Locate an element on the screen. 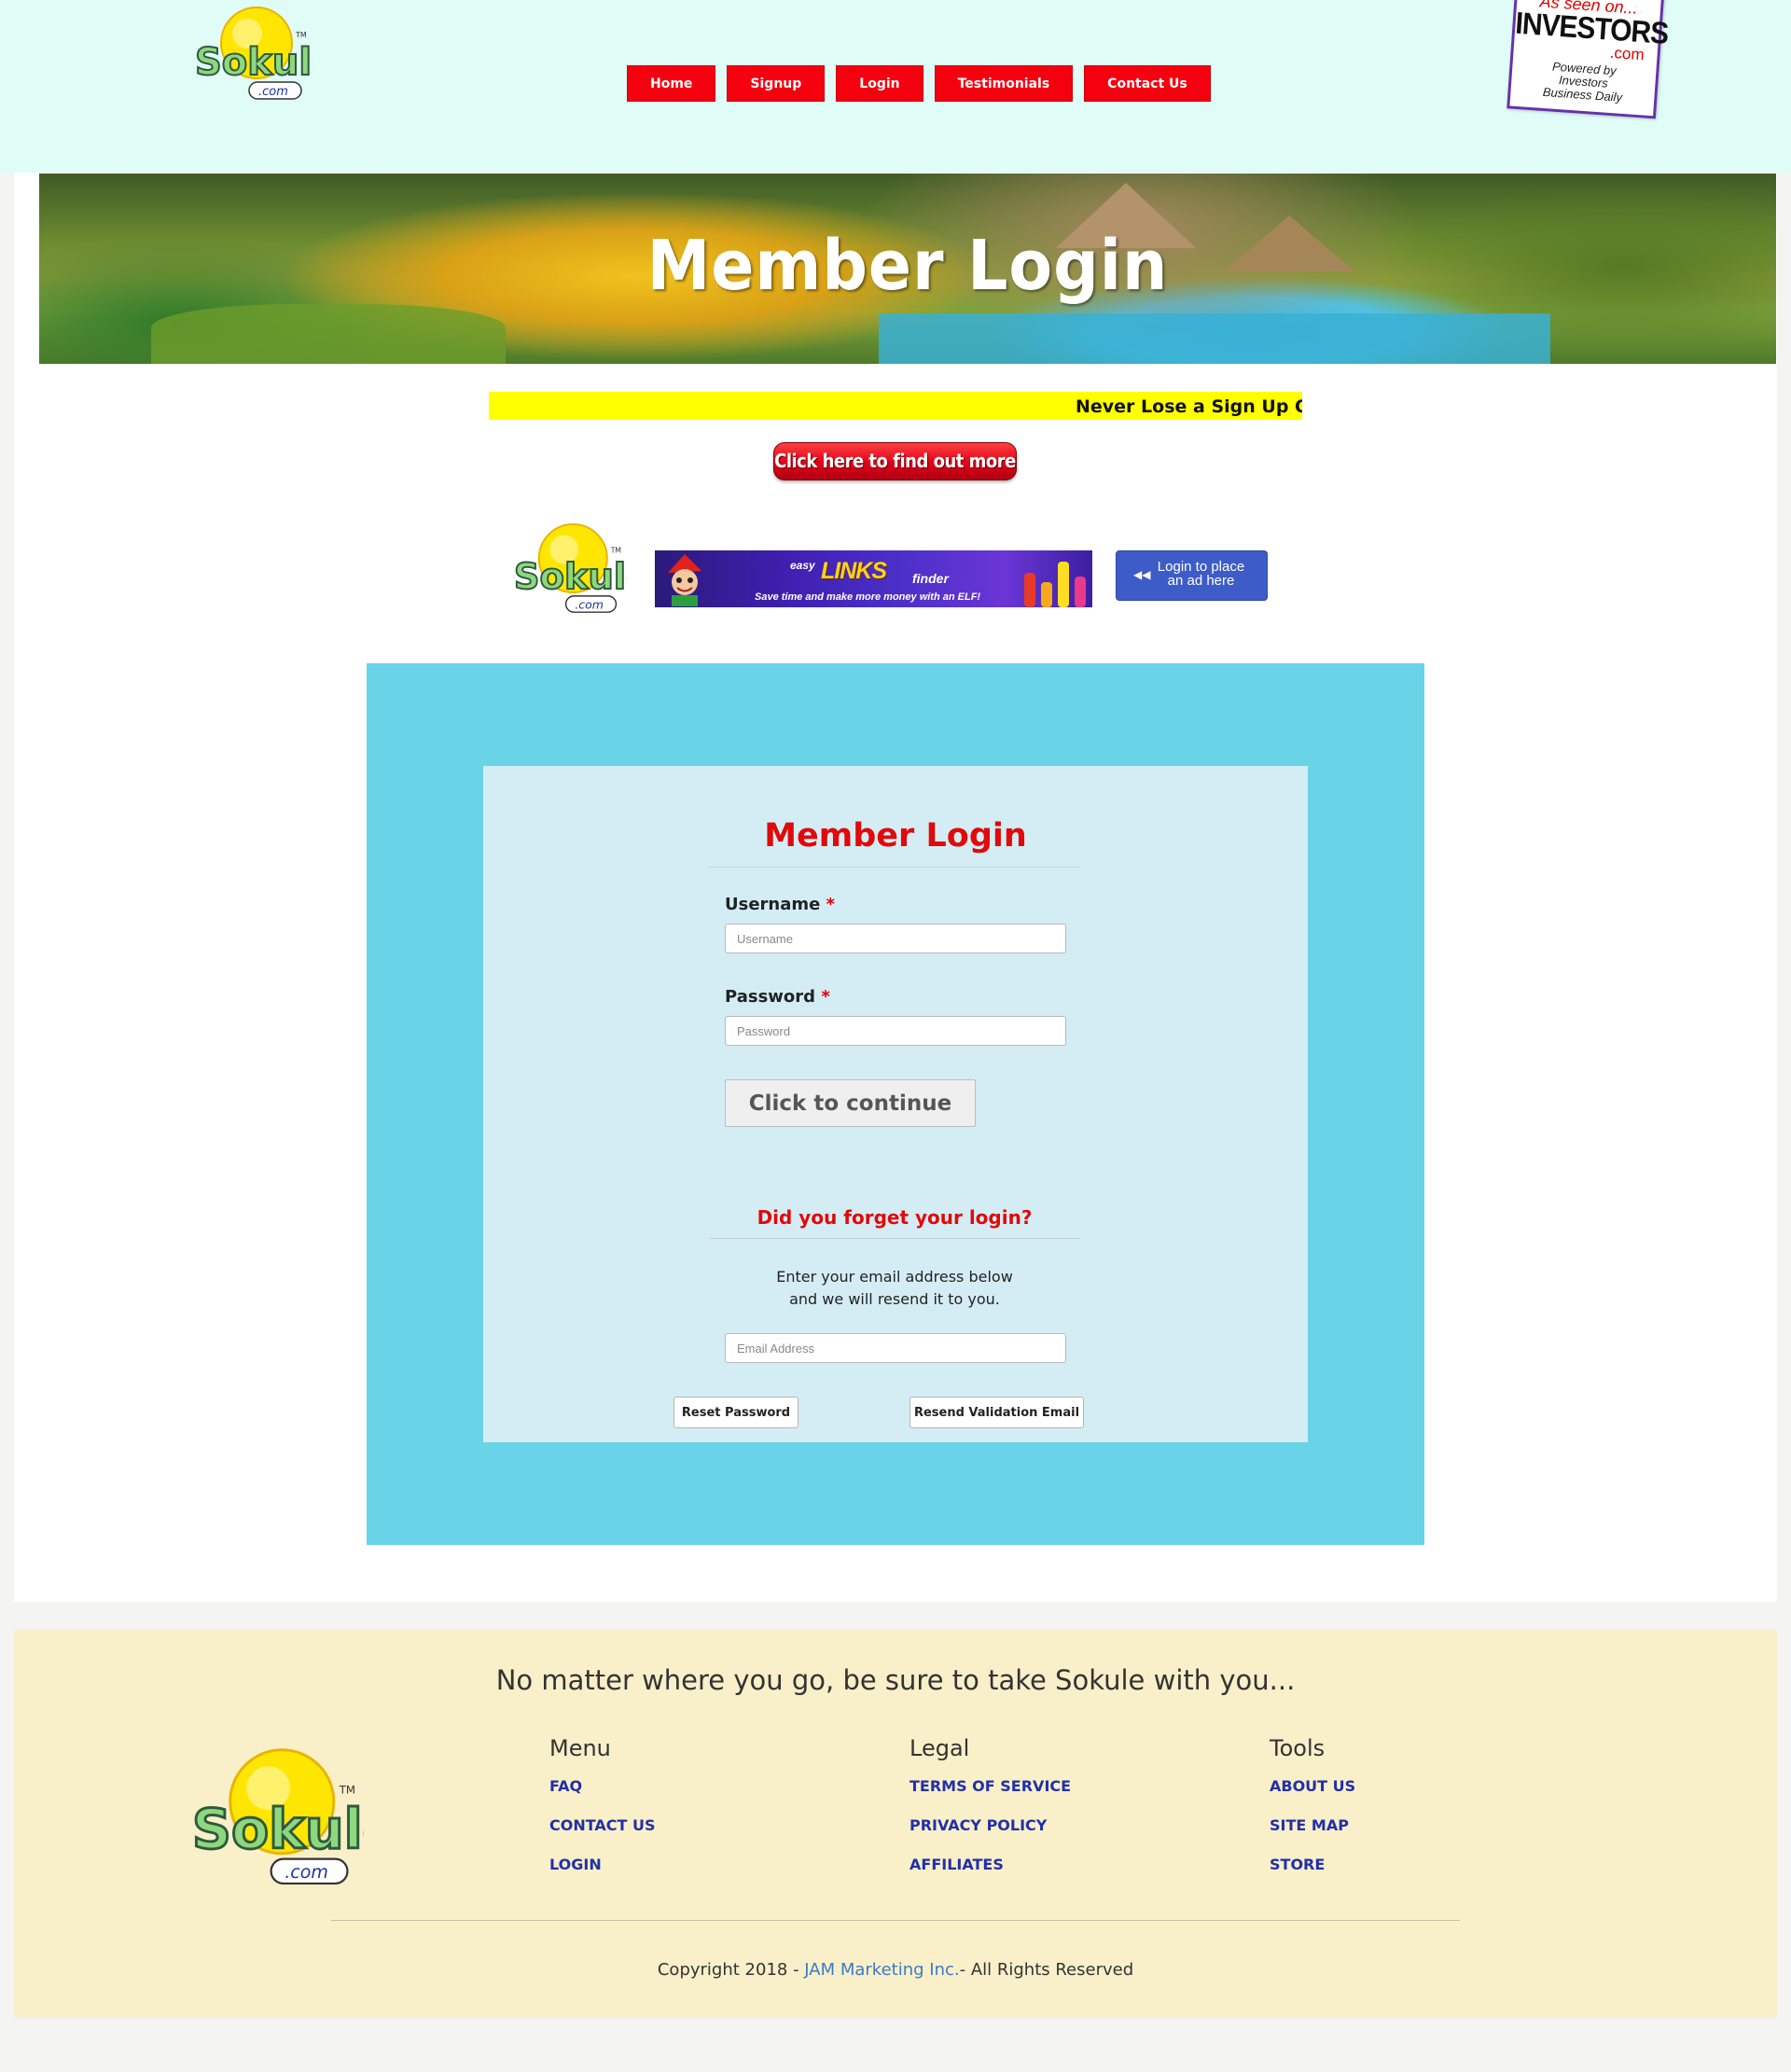 The width and height of the screenshot is (1791, 2072). footer-menu-column: Menu FAQ CONTACT US LOGIN is located at coordinates (602, 1814).